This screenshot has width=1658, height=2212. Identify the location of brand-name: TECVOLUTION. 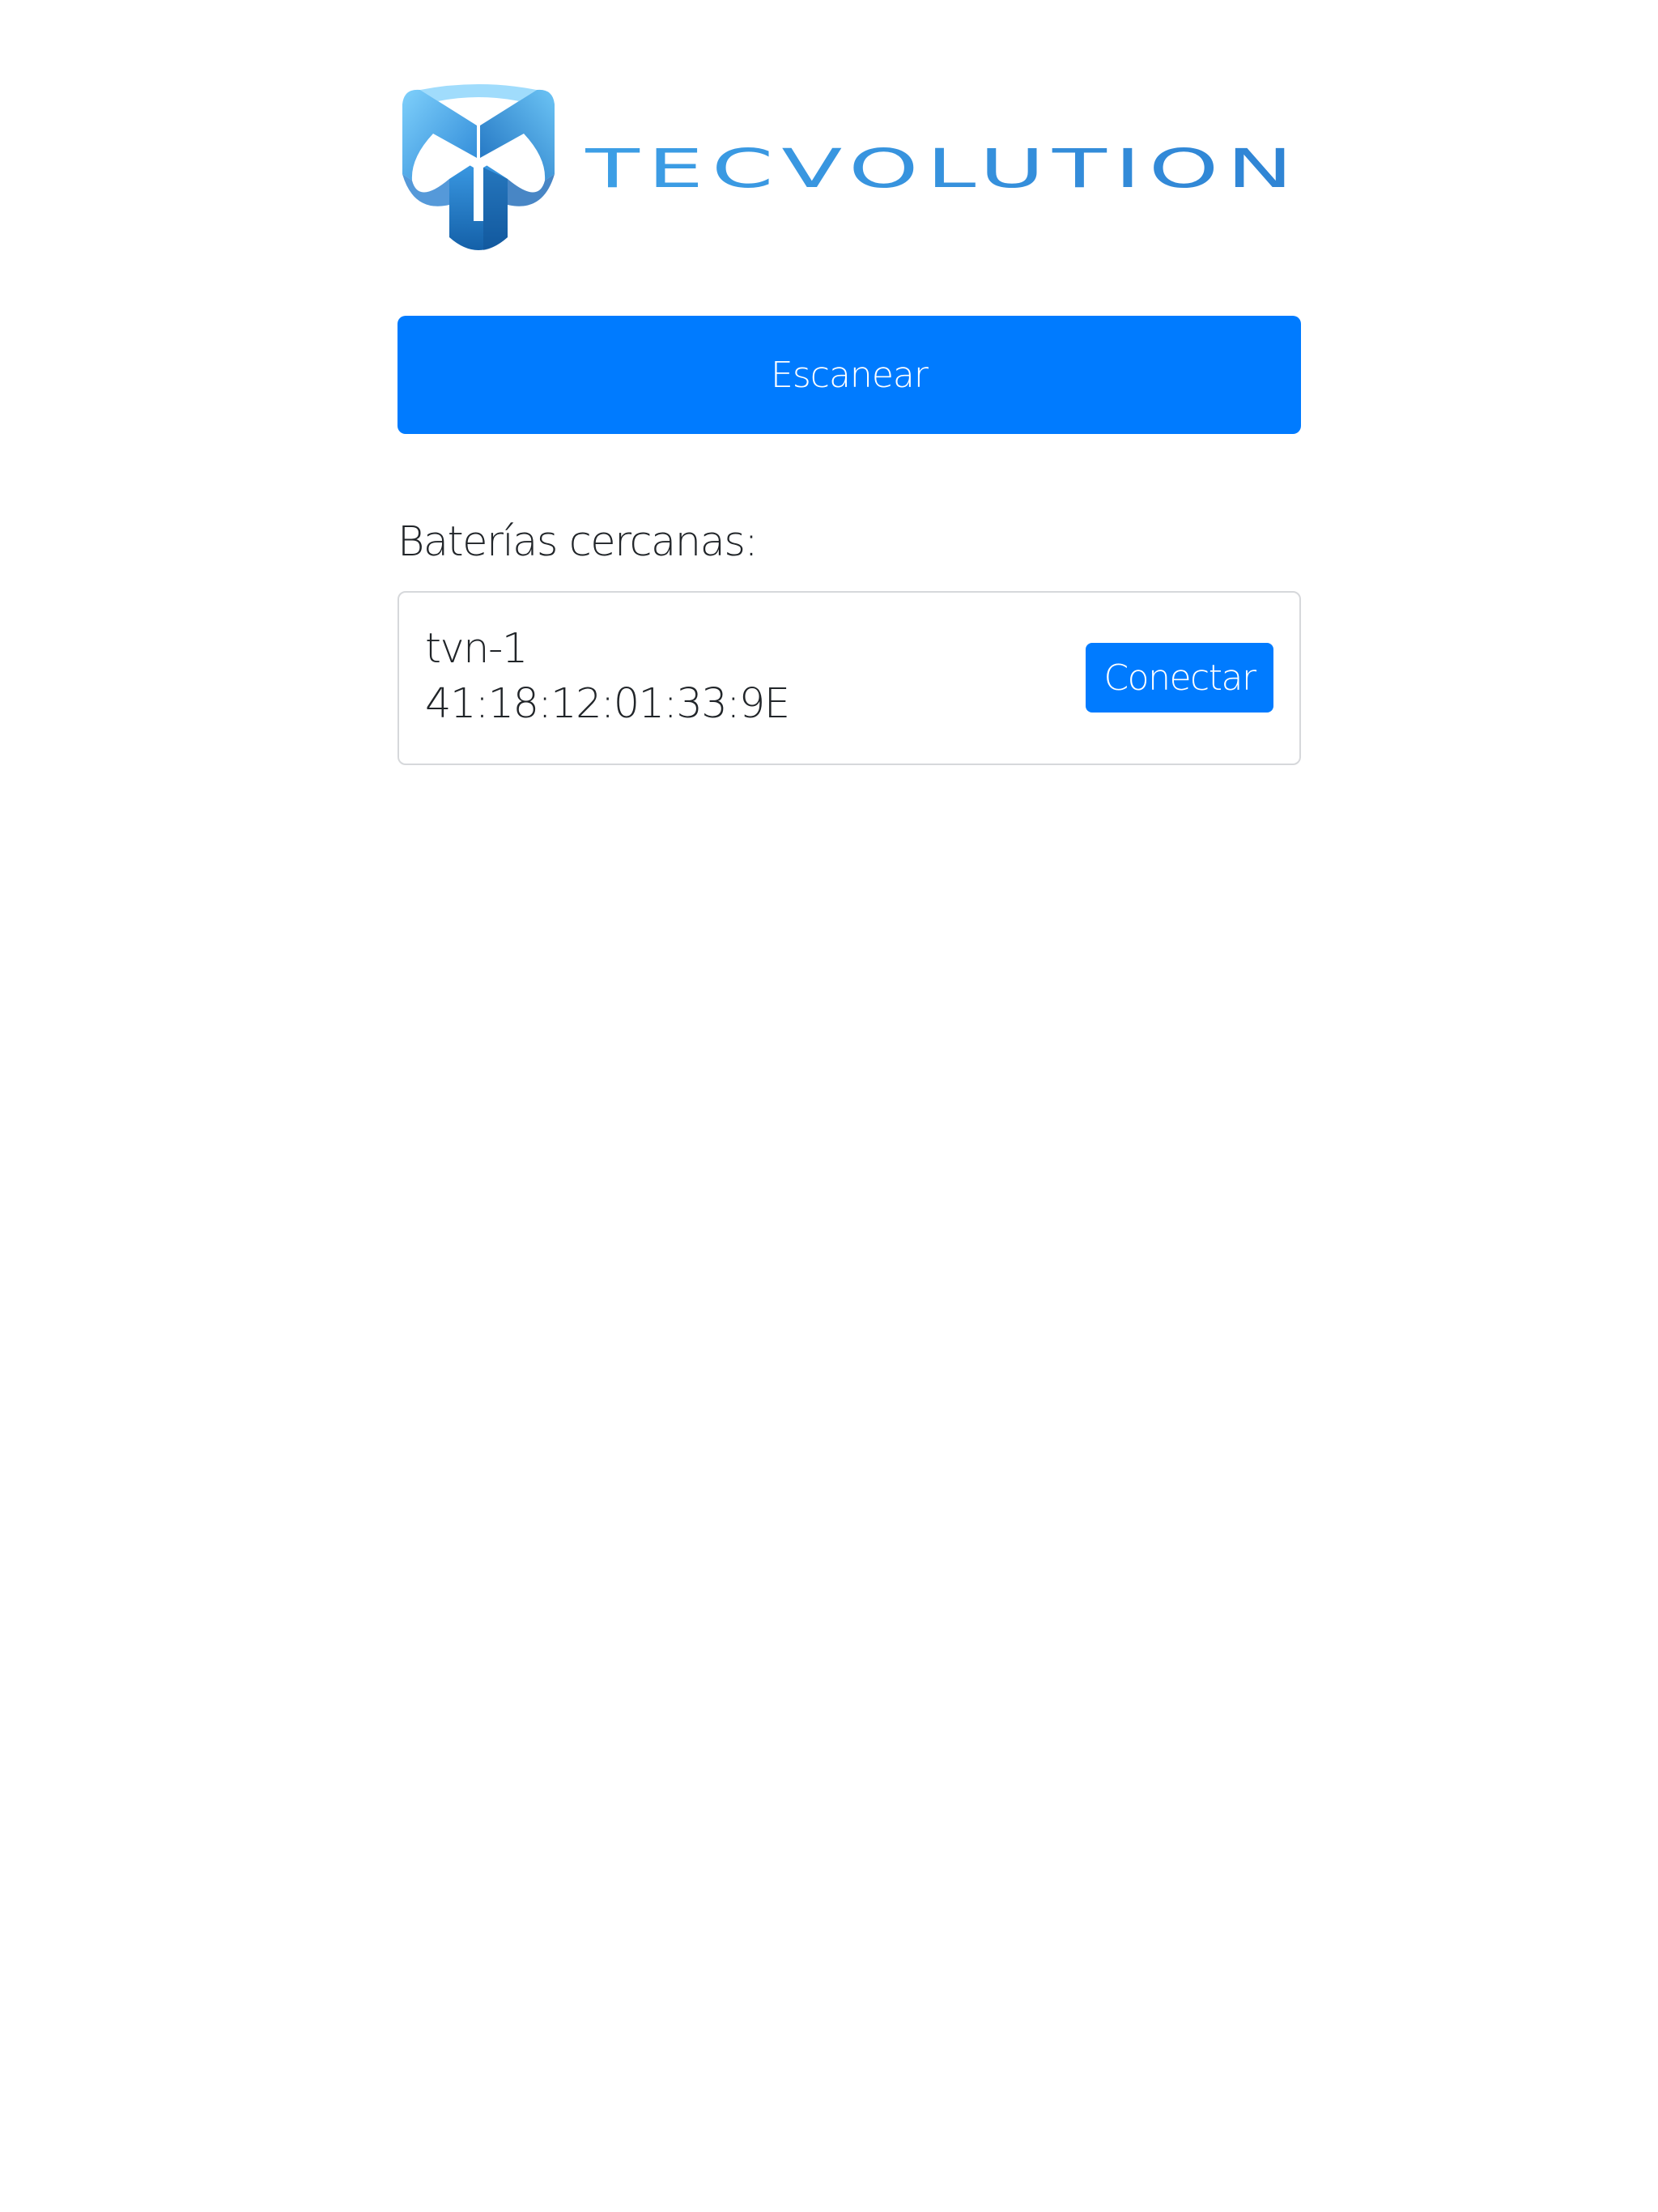
(943, 169).